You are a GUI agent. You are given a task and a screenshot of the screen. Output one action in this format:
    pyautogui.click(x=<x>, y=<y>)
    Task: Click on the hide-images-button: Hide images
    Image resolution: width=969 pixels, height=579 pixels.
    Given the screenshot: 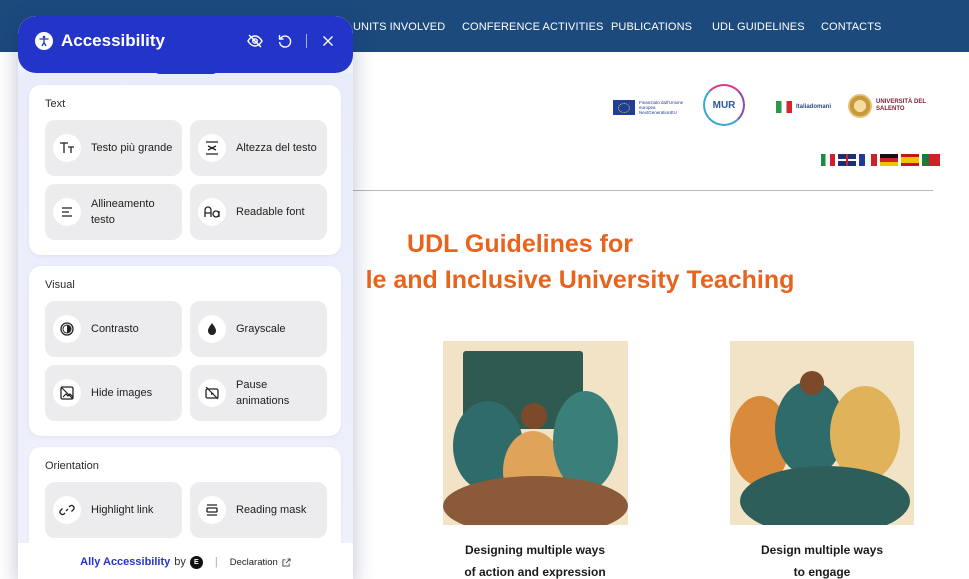 What is the action you would take?
    pyautogui.click(x=113, y=393)
    